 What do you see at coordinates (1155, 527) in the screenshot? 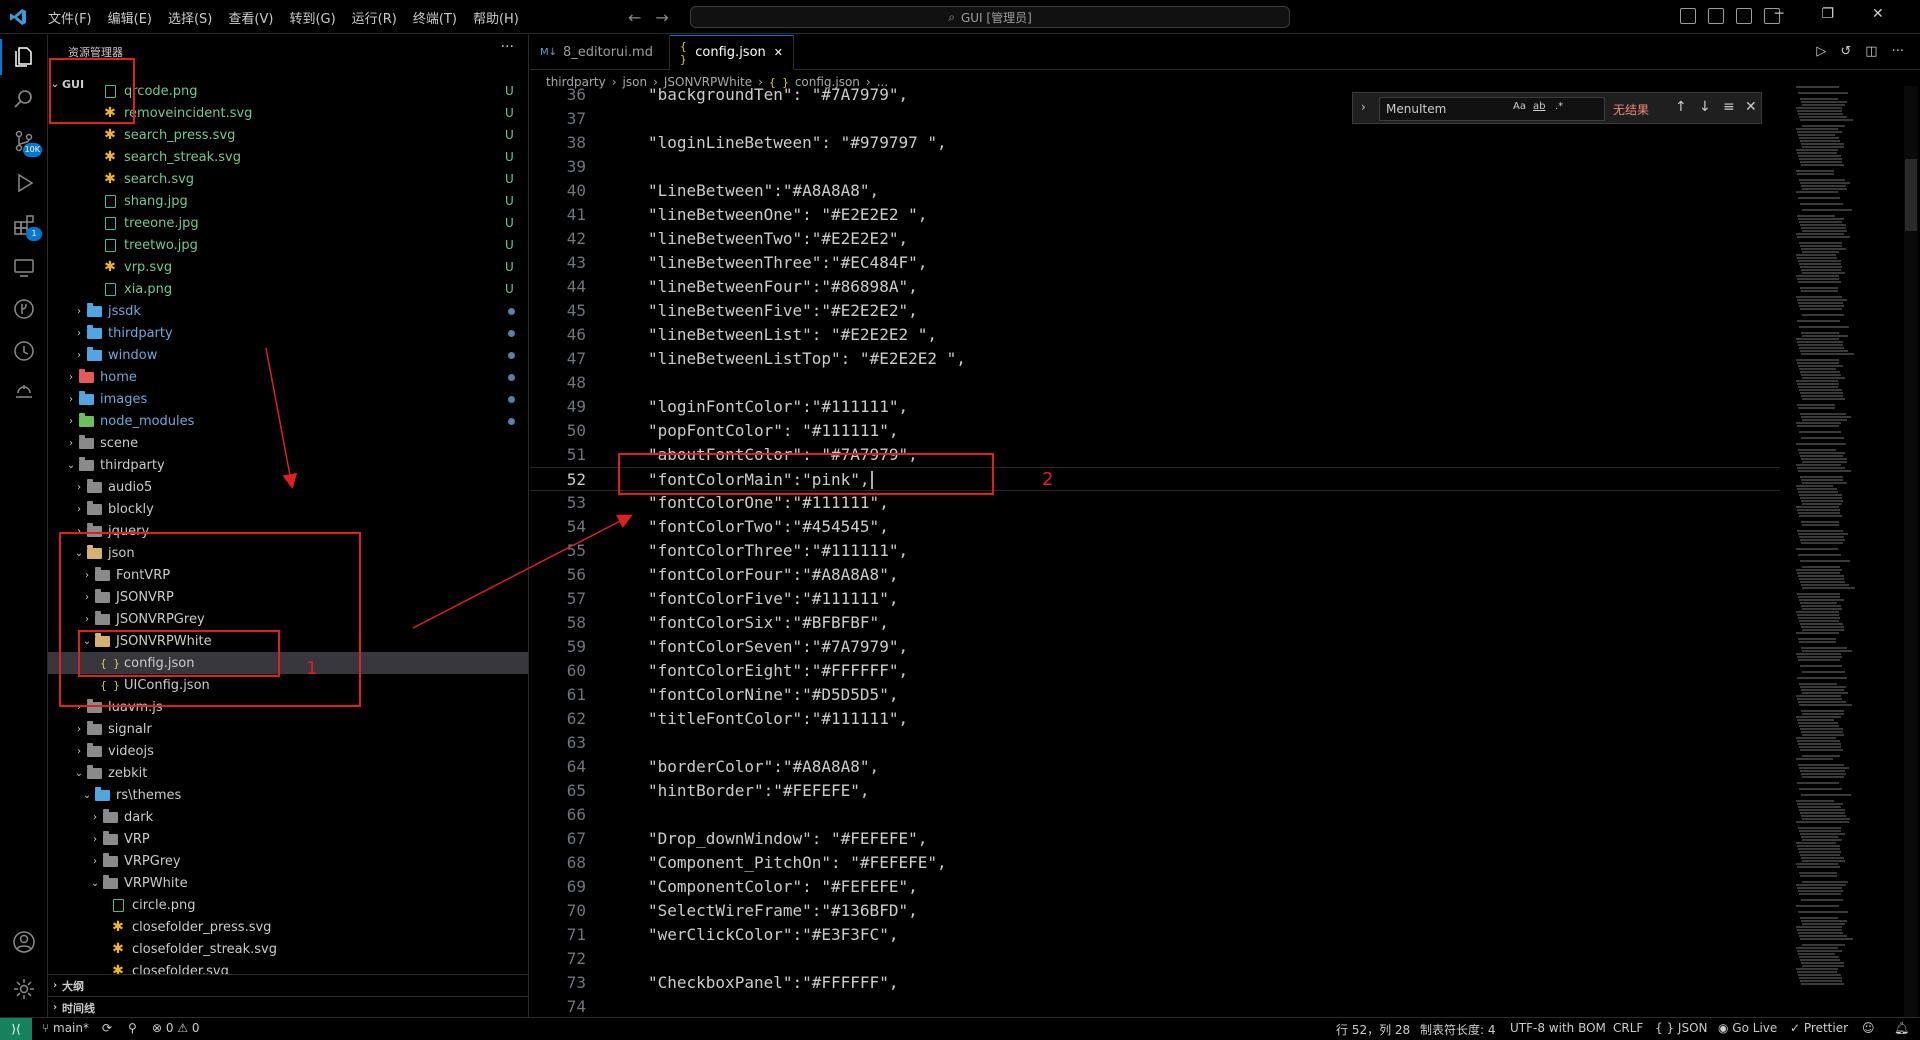
I see `code-line: 54 "fontColorTwo":"#454545",` at bounding box center [1155, 527].